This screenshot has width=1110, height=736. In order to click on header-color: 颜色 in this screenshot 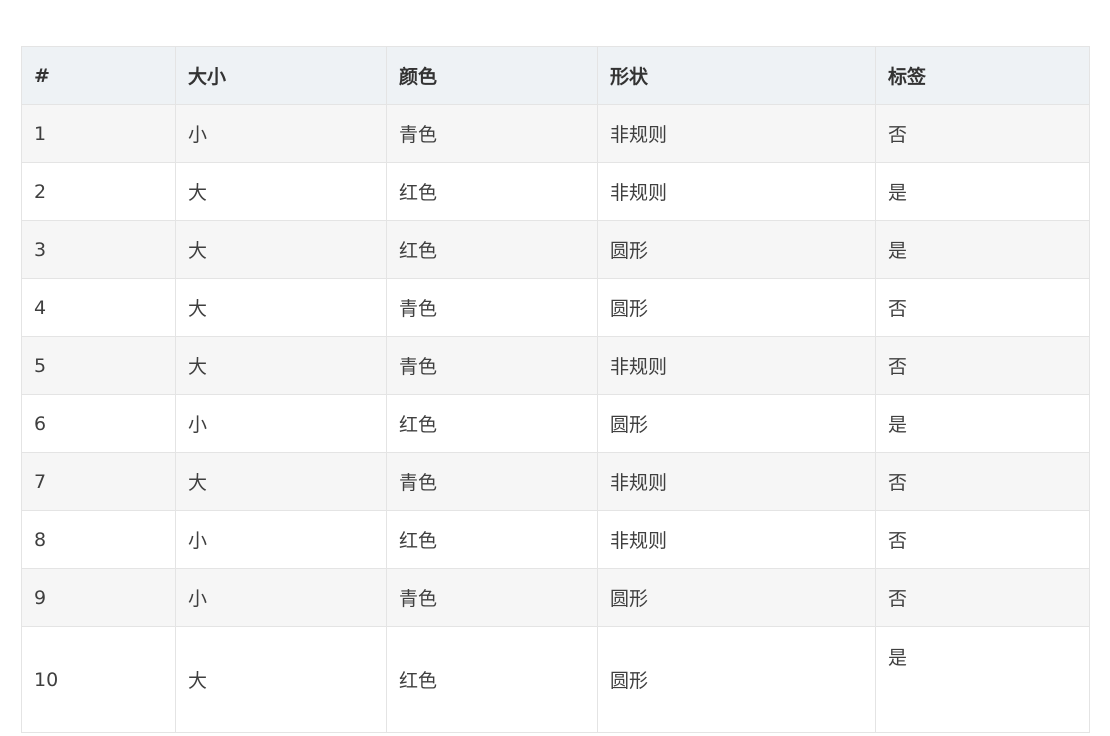, I will do `click(492, 75)`.